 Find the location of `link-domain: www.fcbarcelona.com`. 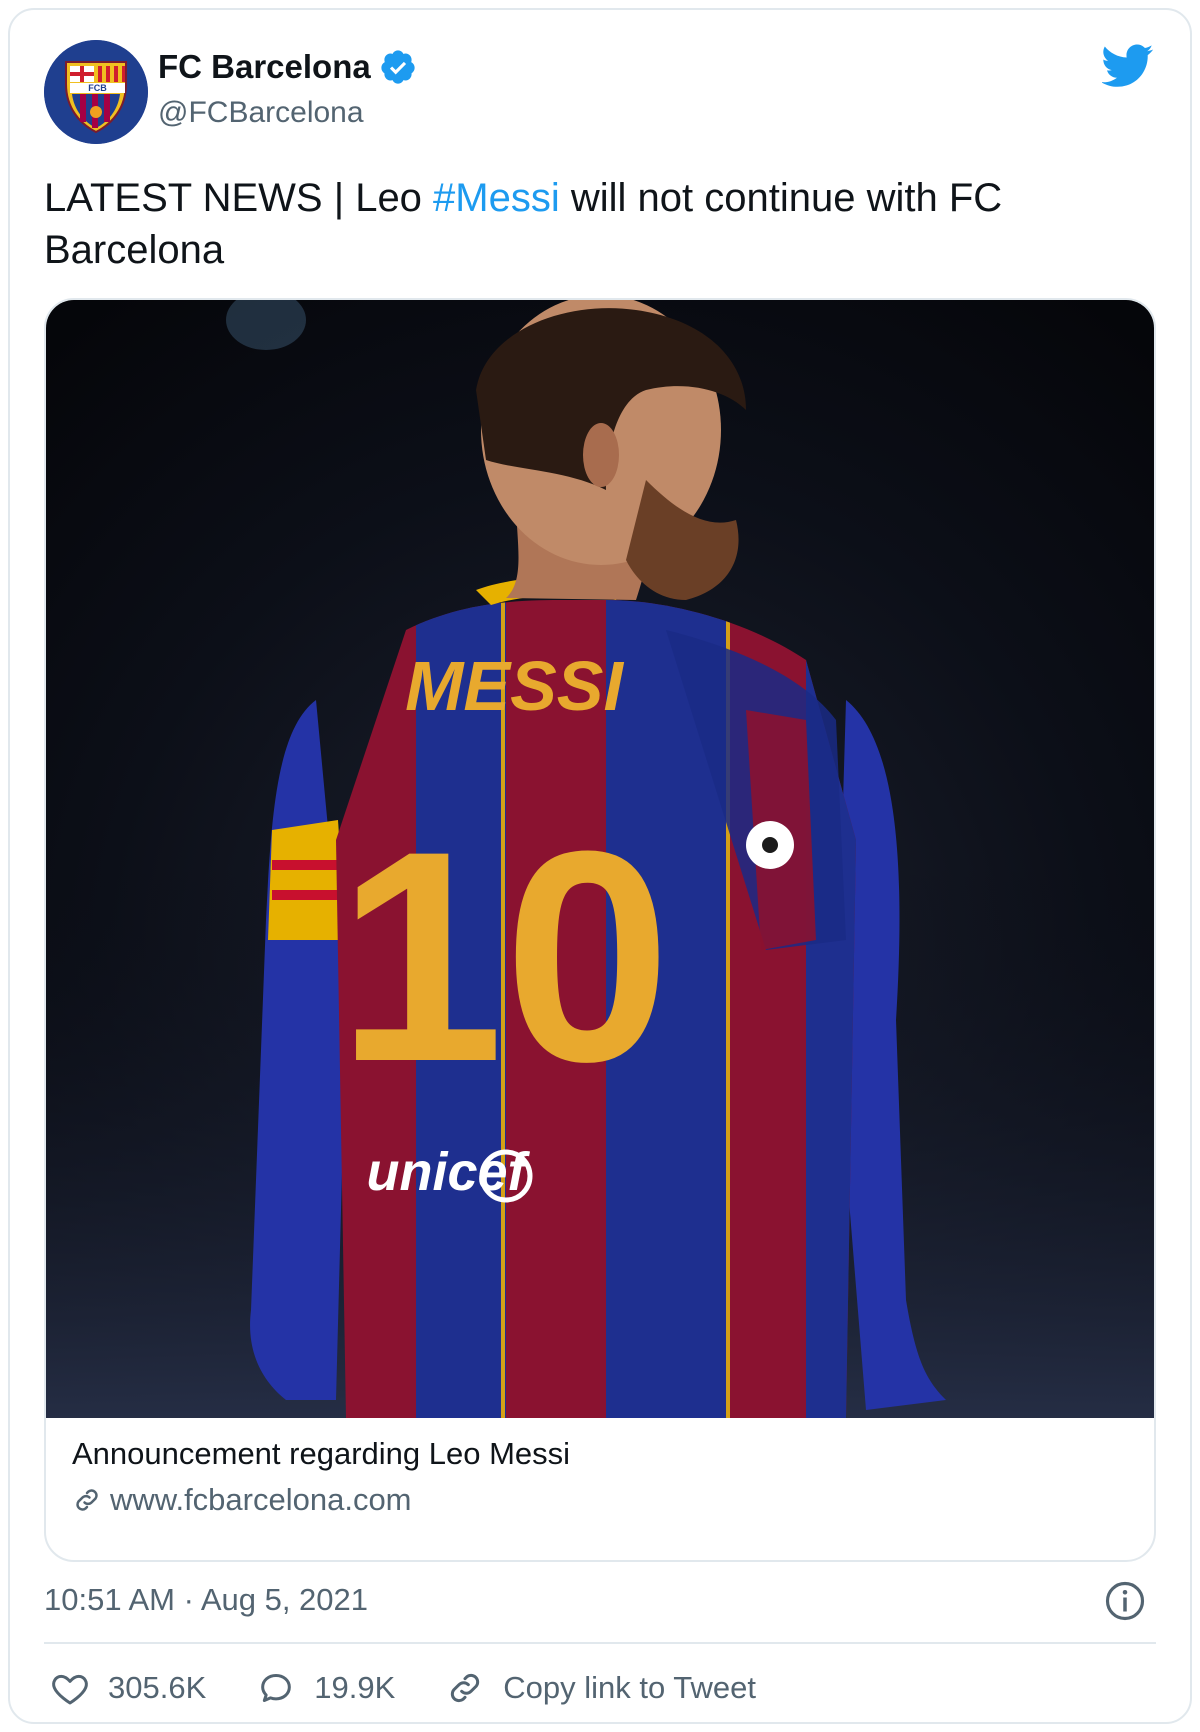

link-domain: www.fcbarcelona.com is located at coordinates (261, 1499).